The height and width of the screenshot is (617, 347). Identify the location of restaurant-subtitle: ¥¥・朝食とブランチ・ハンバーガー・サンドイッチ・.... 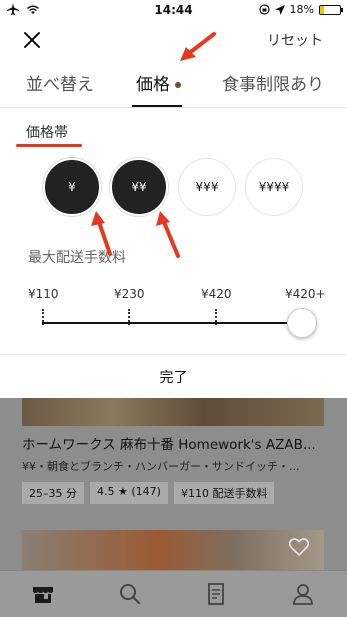
(161, 466).